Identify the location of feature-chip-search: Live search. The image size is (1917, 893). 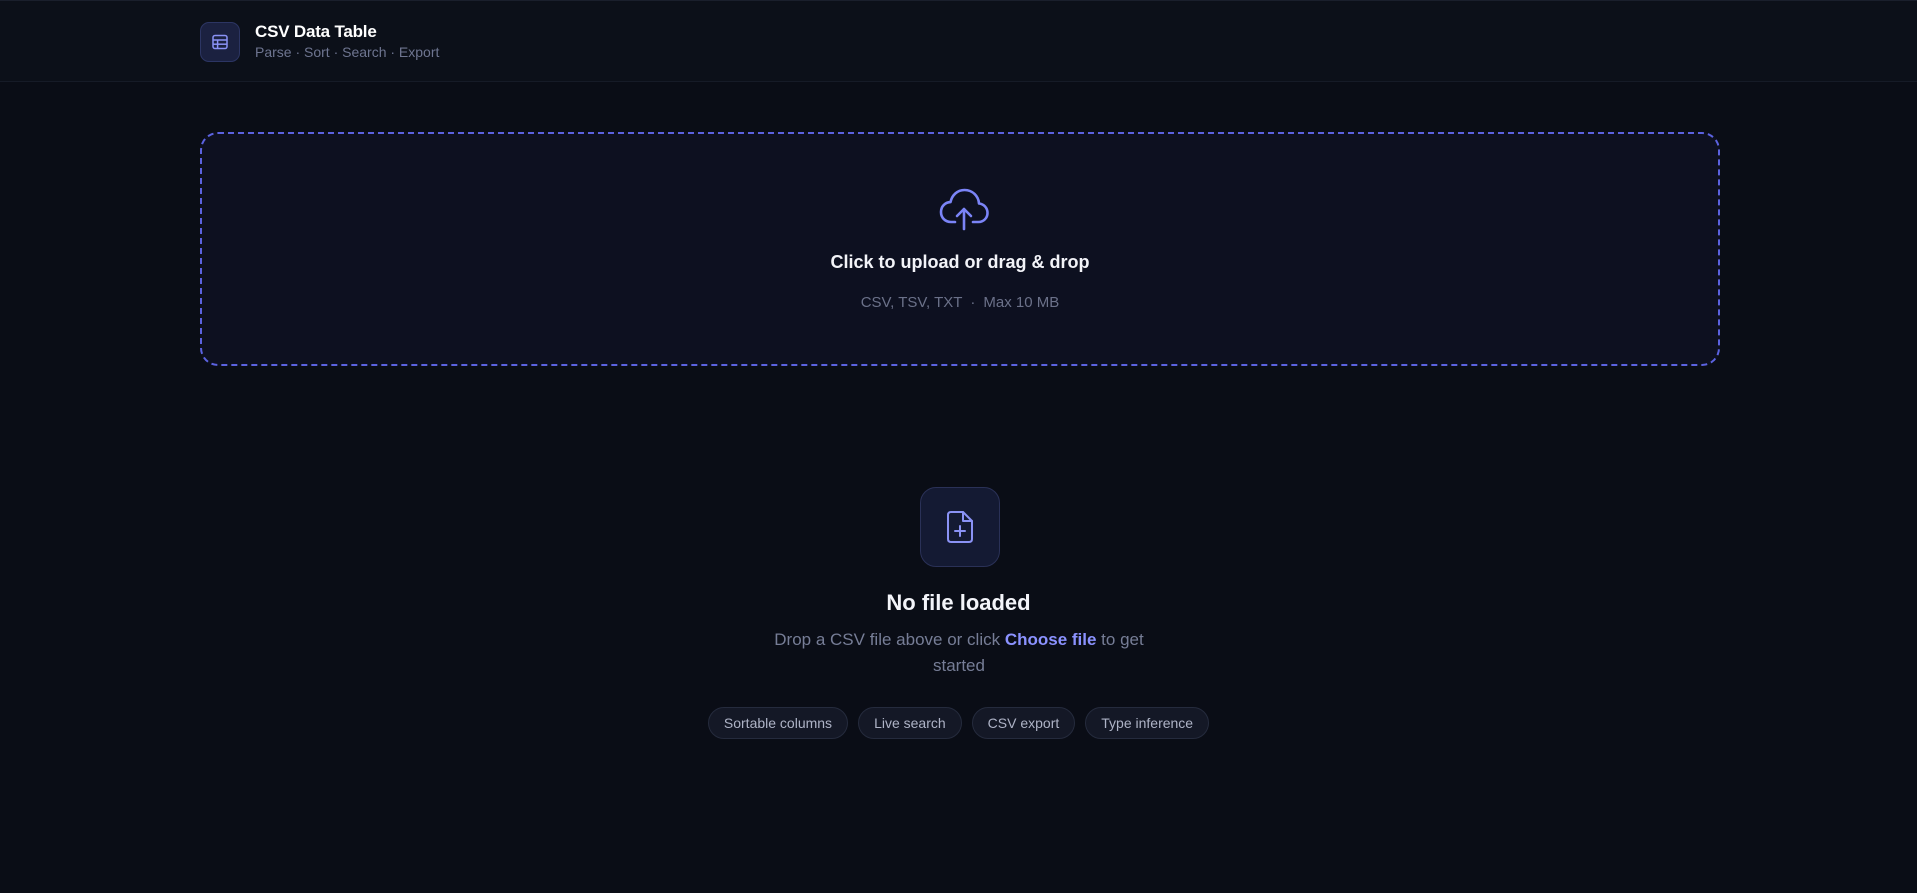
(910, 723).